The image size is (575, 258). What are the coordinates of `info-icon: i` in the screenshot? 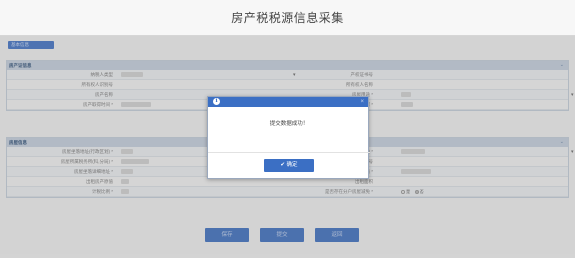 It's located at (216, 101).